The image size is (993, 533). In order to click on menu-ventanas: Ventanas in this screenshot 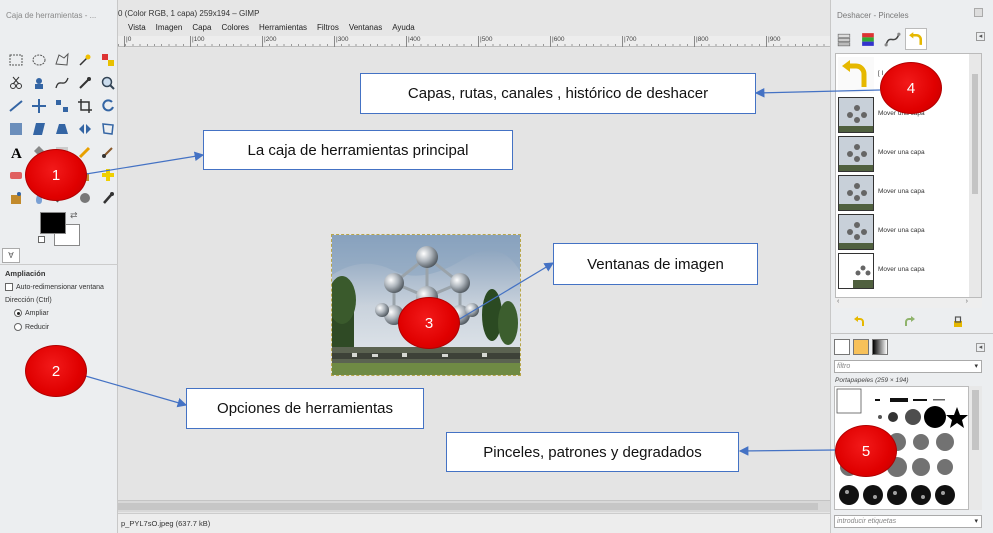, I will do `click(365, 28)`.